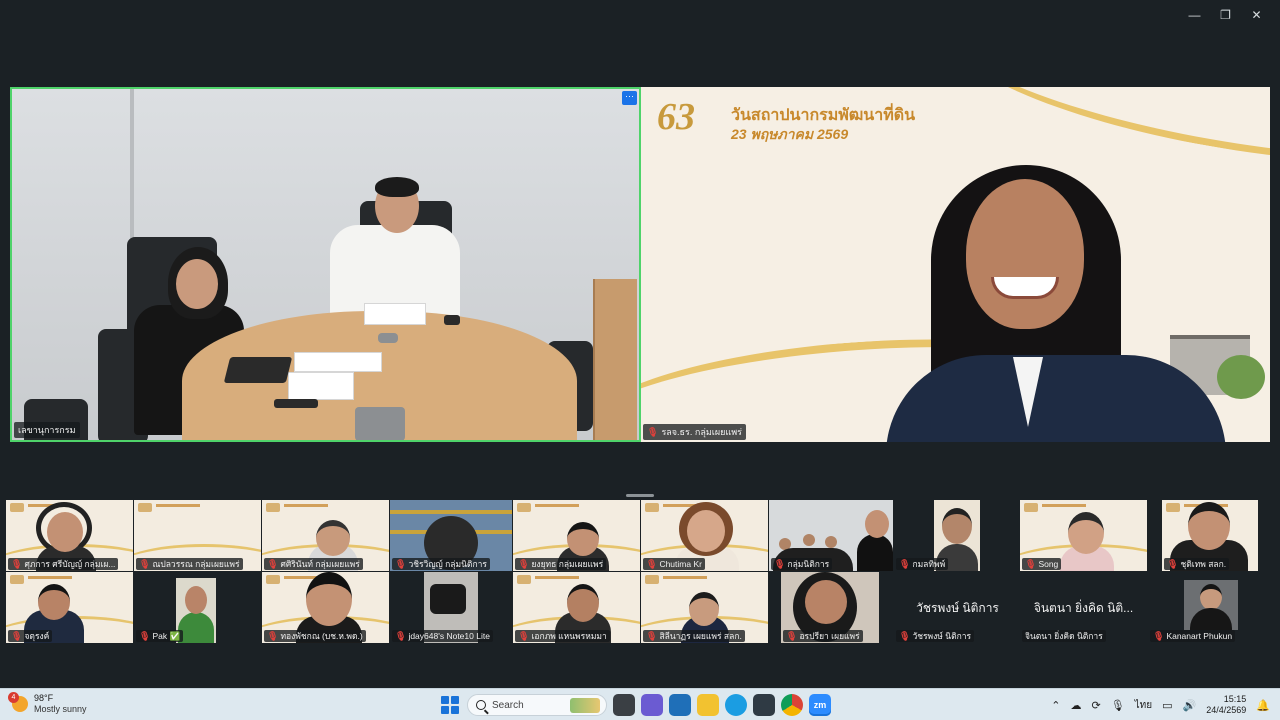  I want to click on participant-tile: 🎙 Pak ✅, so click(197, 607).